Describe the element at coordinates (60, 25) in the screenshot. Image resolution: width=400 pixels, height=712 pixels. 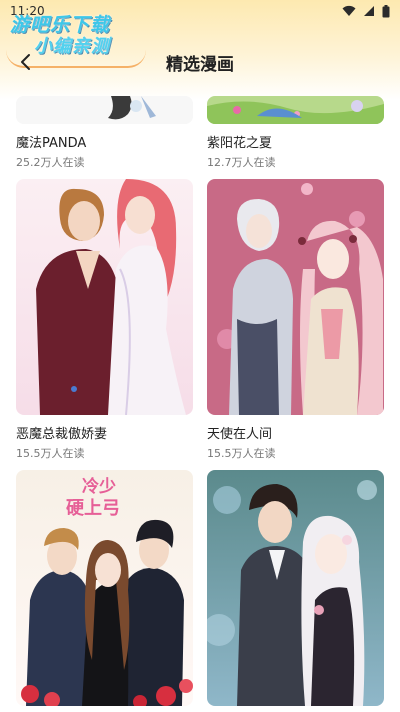
I see `watermark-line-1: 游吧乐下载` at that location.